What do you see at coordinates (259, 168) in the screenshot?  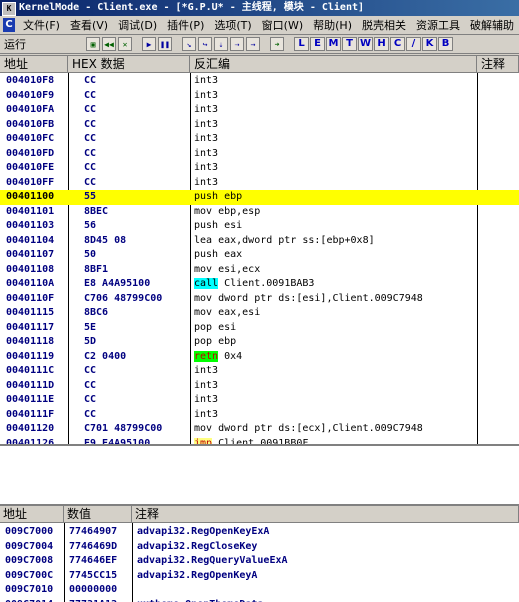 I see `disassembly-row: 004010FECCint3` at bounding box center [259, 168].